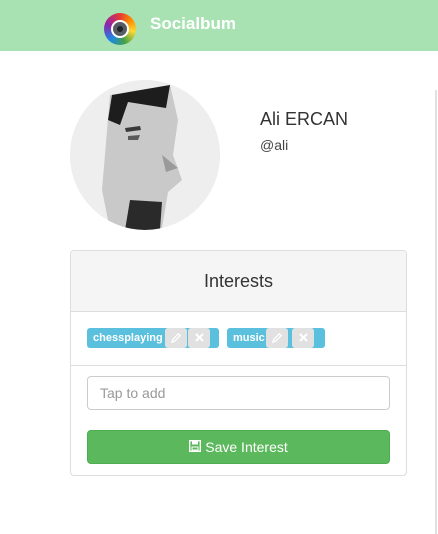 This screenshot has width=438, height=534. I want to click on tag-chessplaying: chessplaying, so click(153, 338).